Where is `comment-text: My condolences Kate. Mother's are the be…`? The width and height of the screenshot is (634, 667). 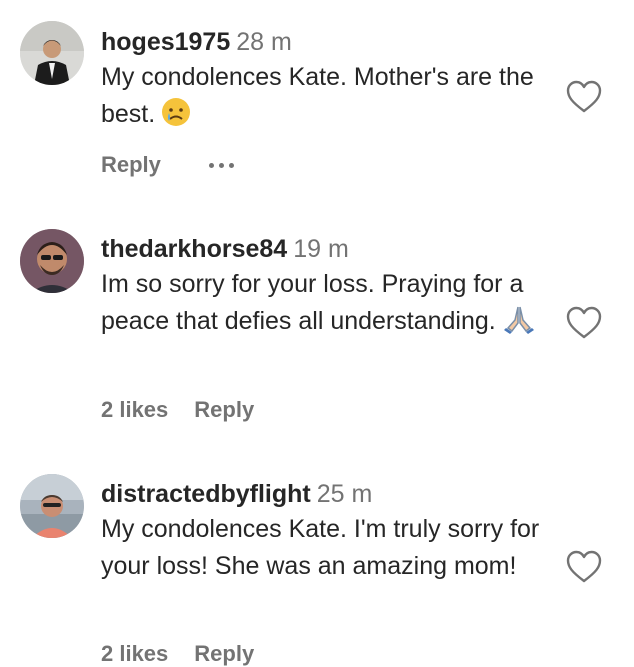 comment-text: My condolences Kate. Mother's are the be… is located at coordinates (328, 98).